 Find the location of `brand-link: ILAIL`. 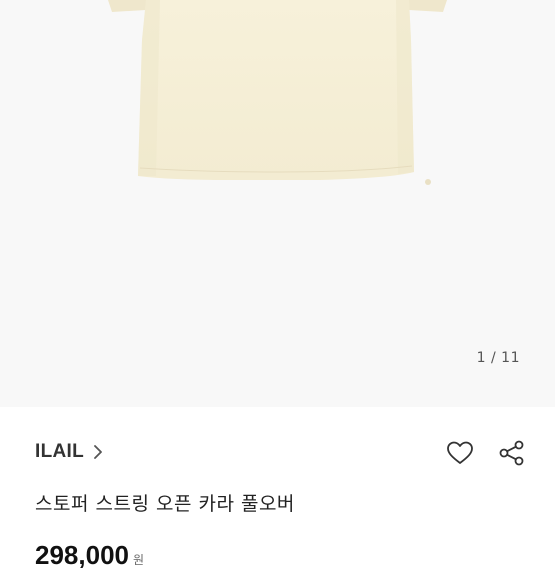

brand-link: ILAIL is located at coordinates (69, 452).